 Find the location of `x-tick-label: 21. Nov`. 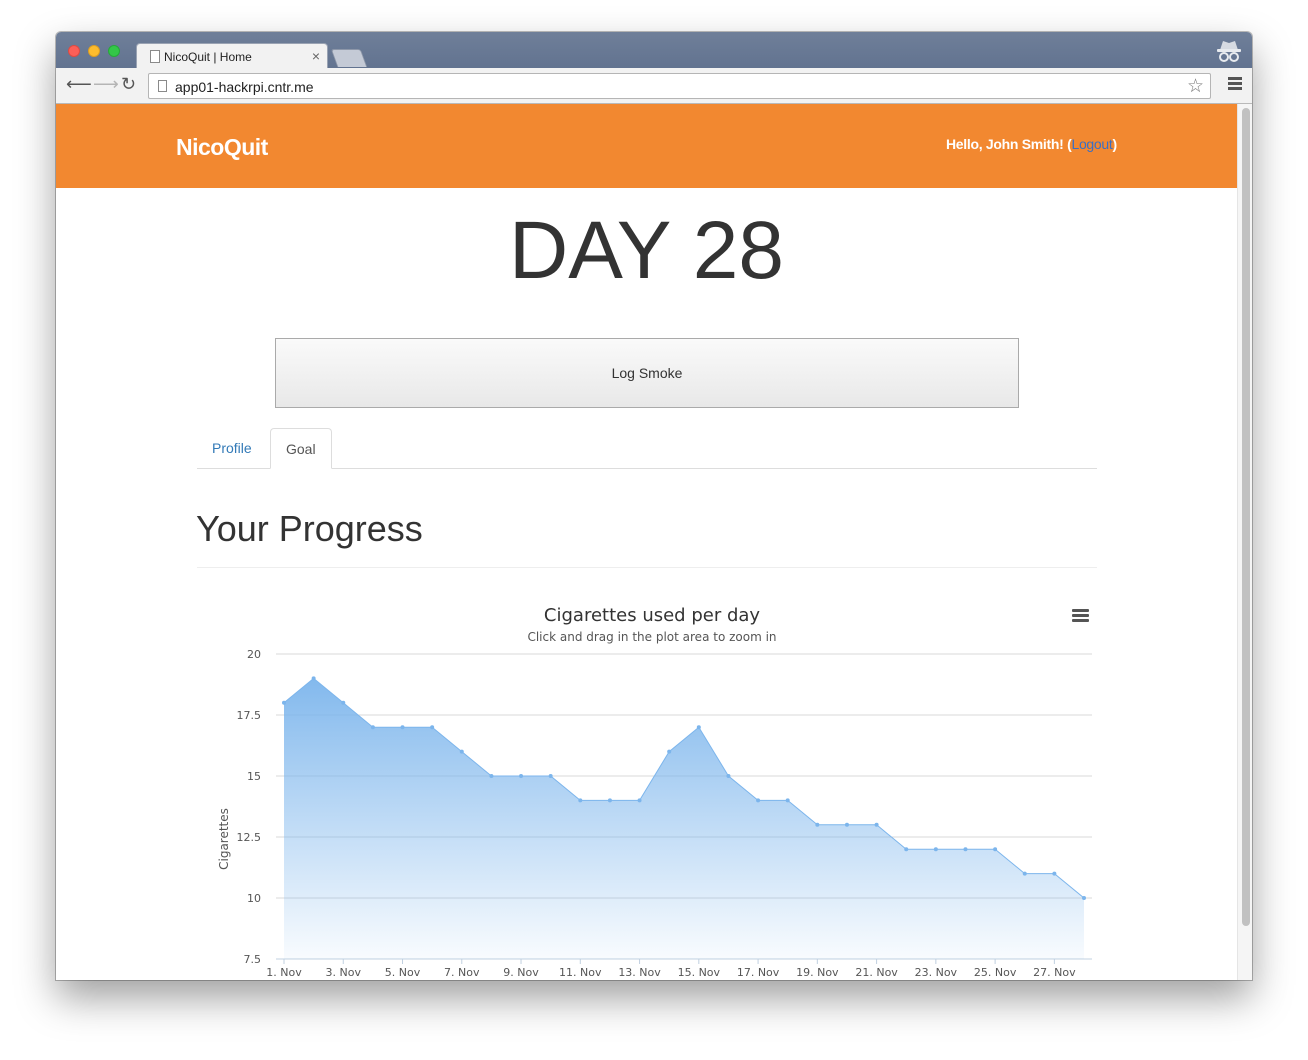

x-tick-label: 21. Nov is located at coordinates (876, 972).